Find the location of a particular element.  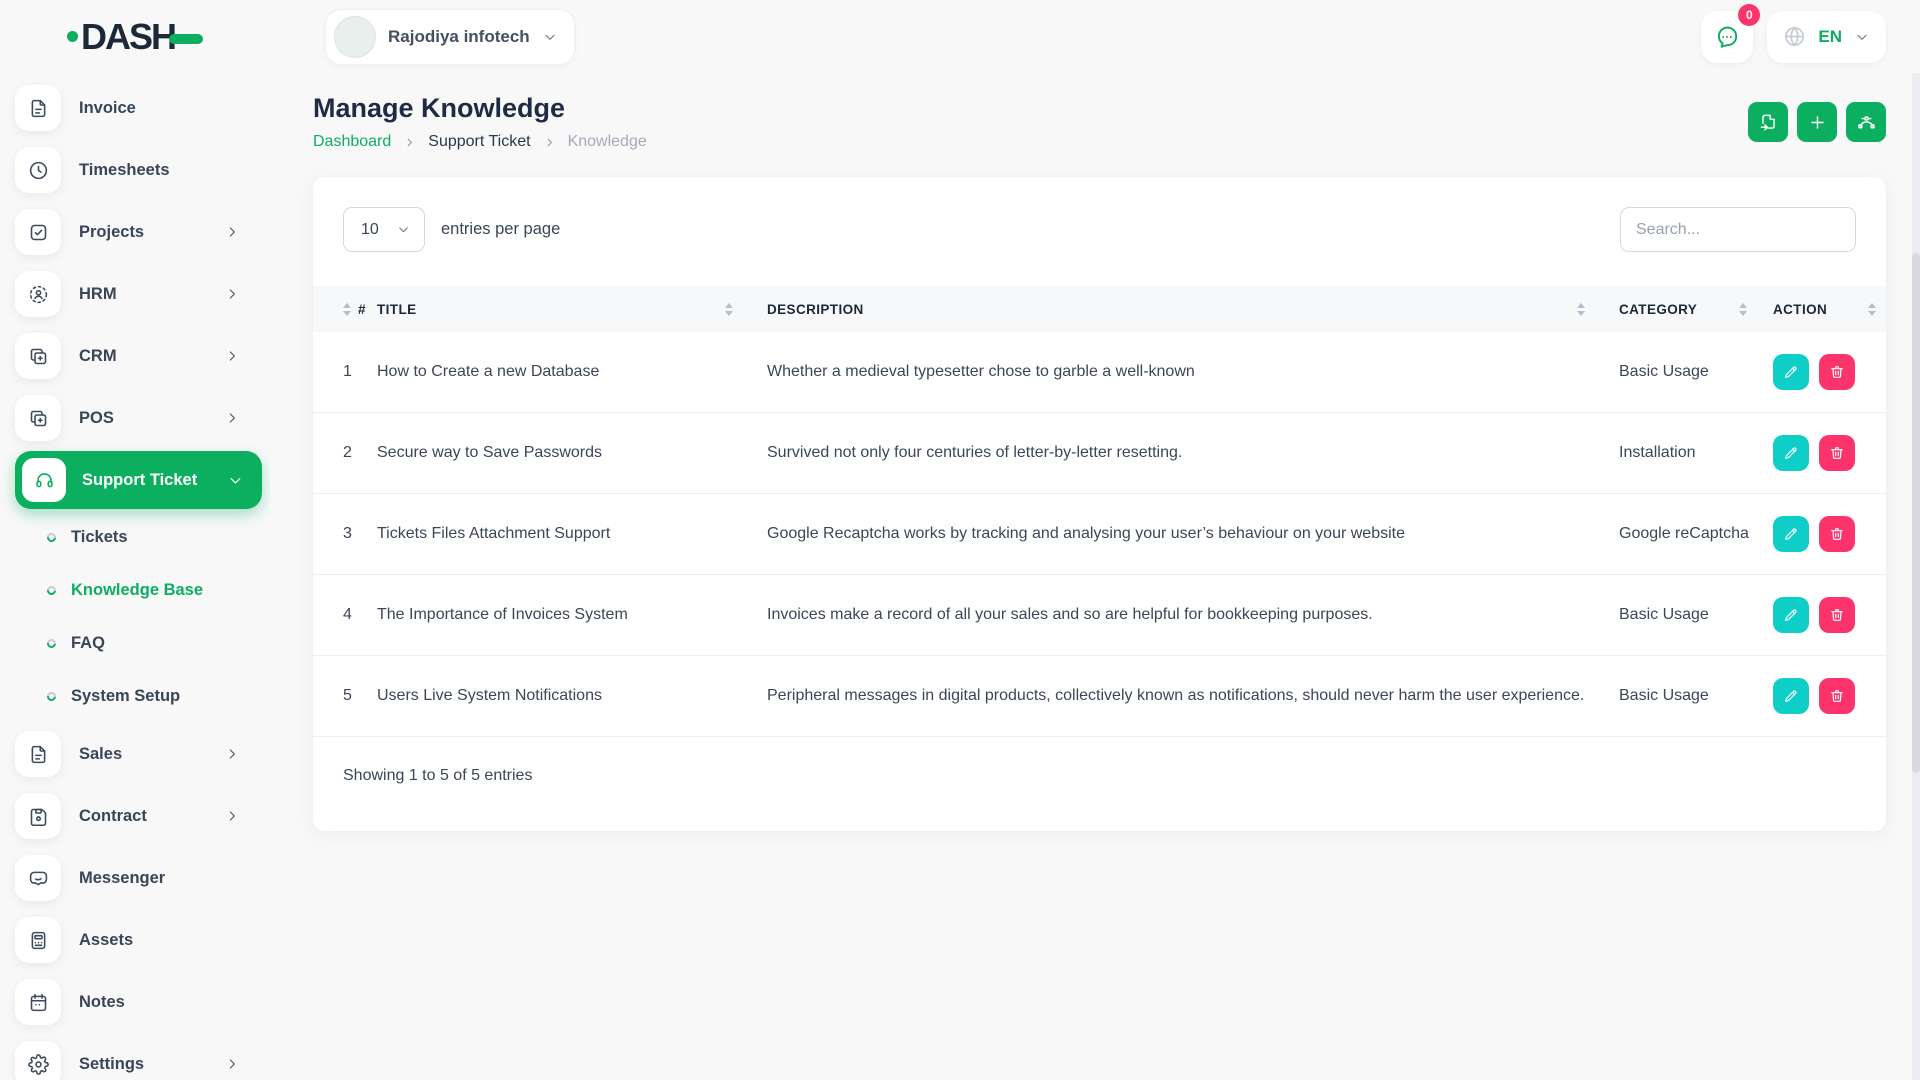

column-header-category: CATEGORY is located at coordinates (1696, 309).